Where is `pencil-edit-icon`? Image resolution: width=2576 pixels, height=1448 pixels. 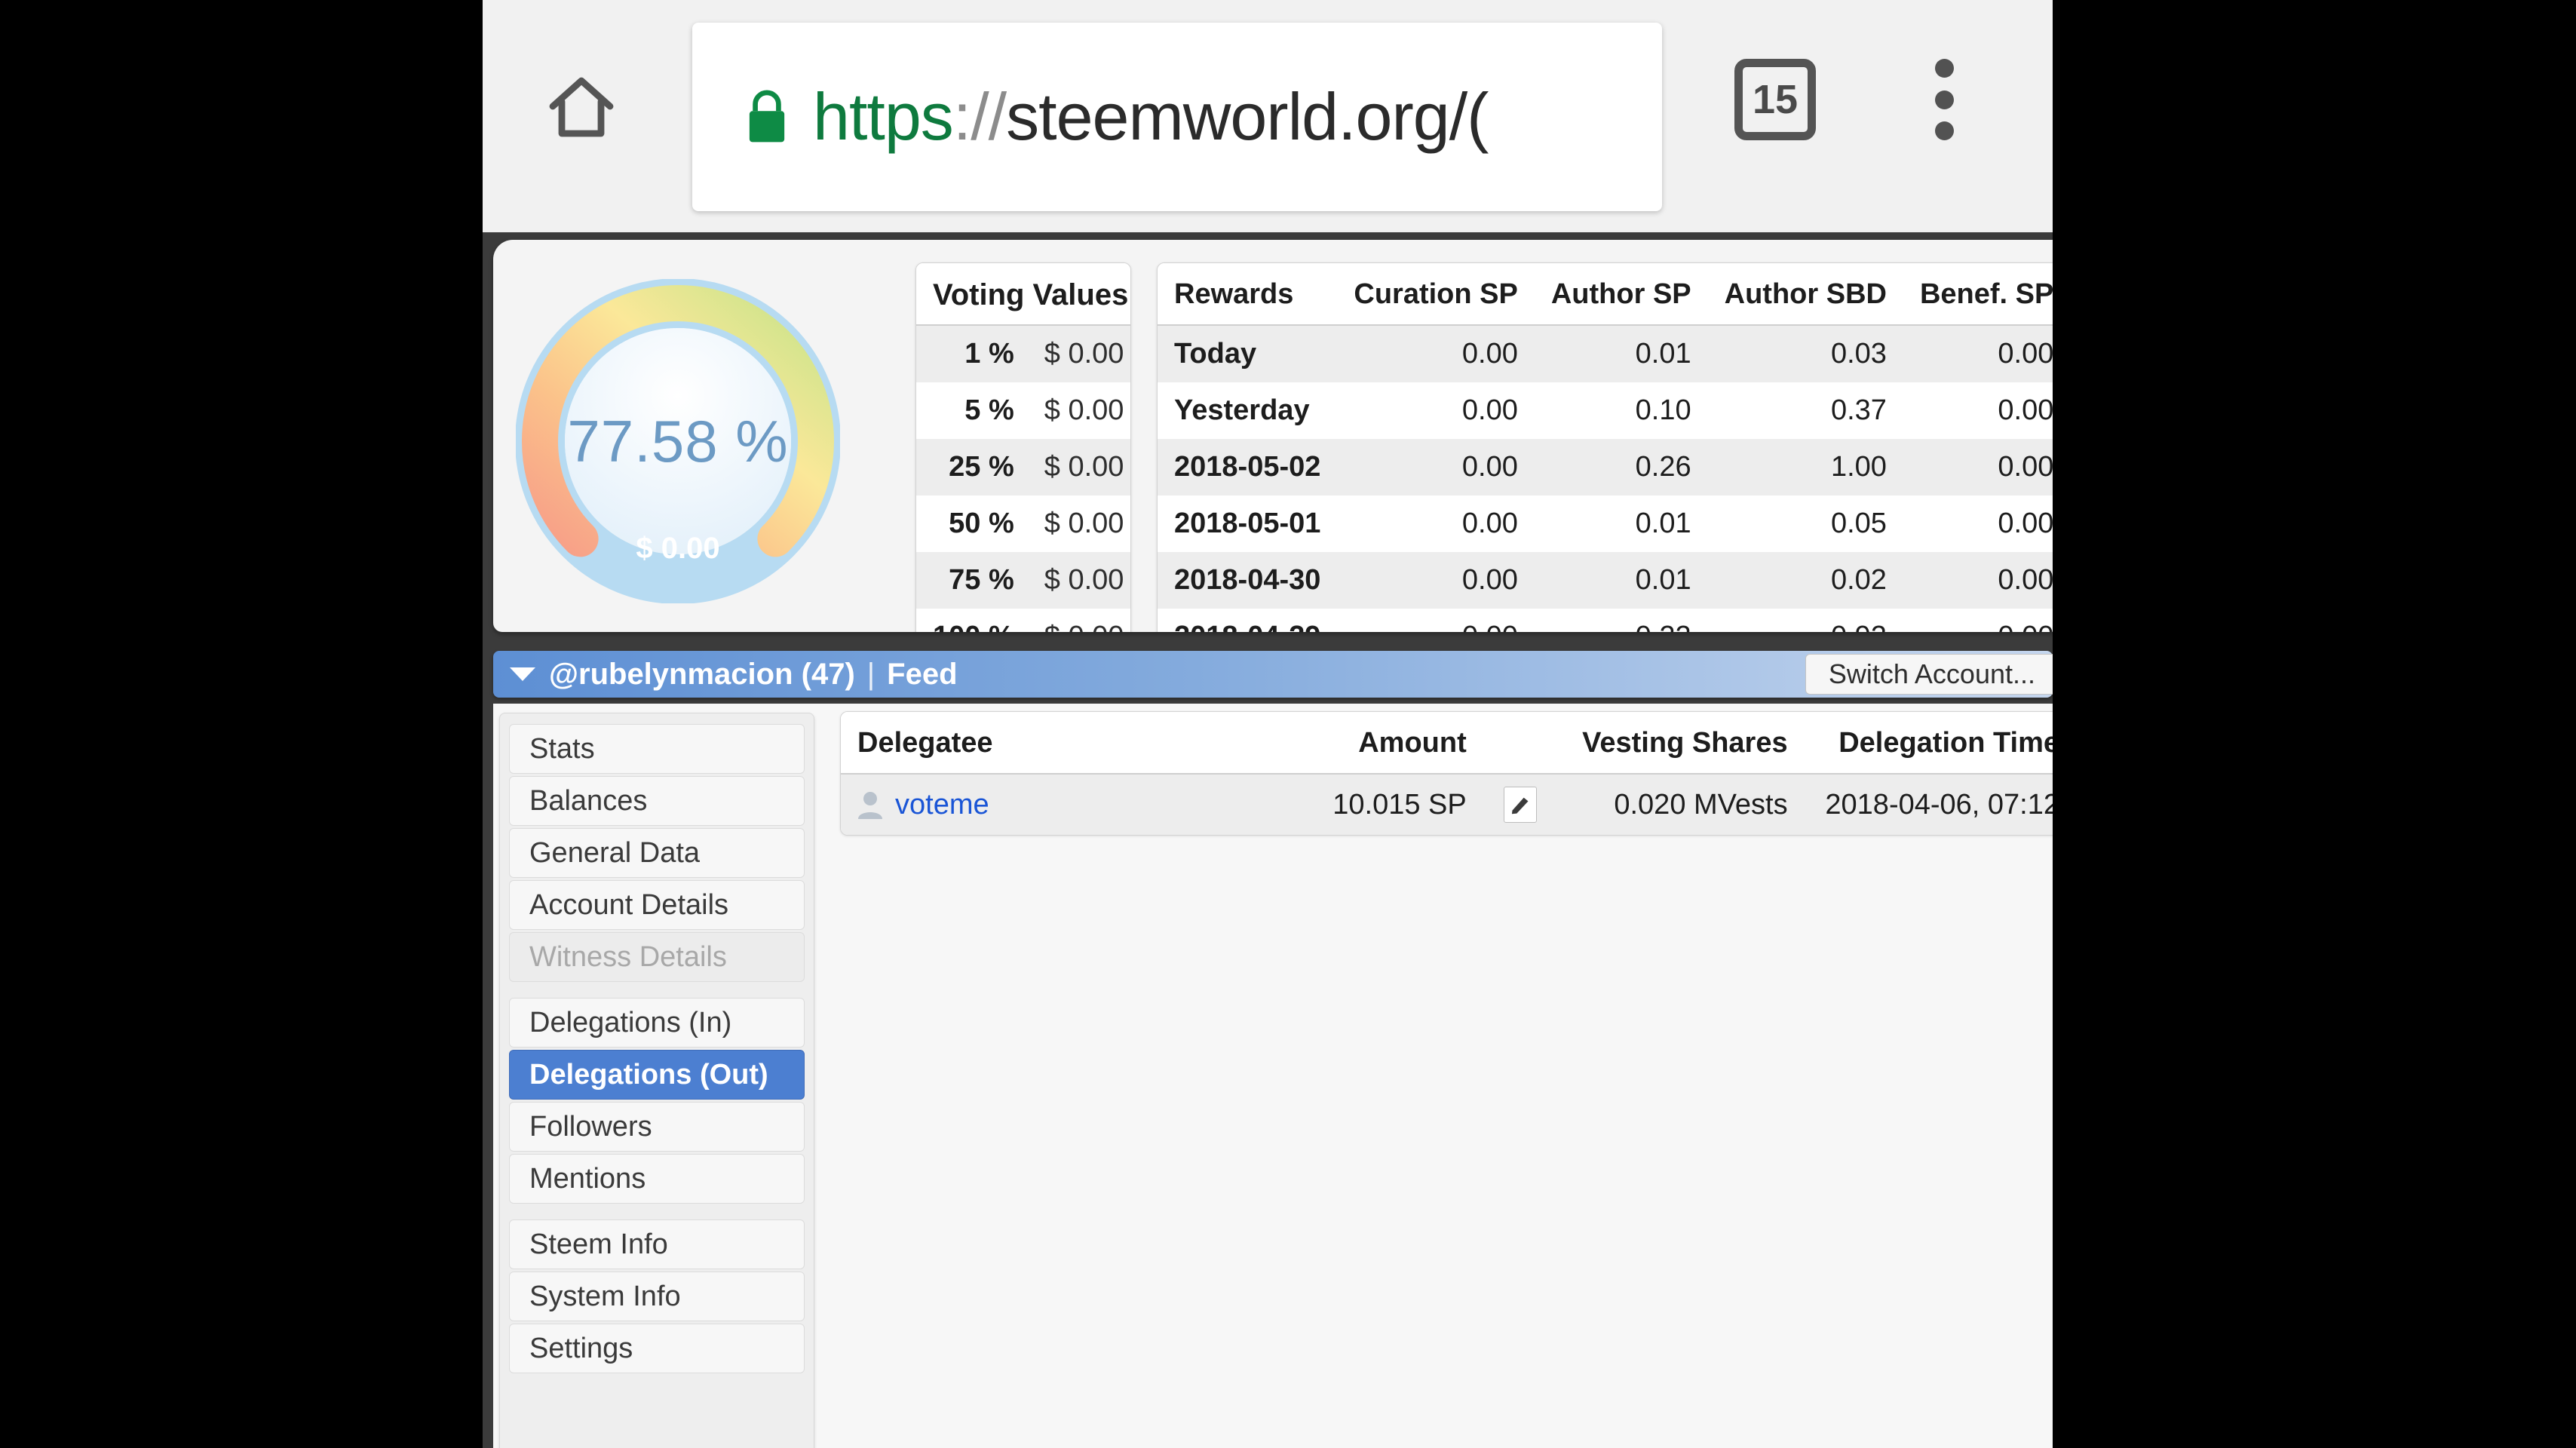 pencil-edit-icon is located at coordinates (1520, 805).